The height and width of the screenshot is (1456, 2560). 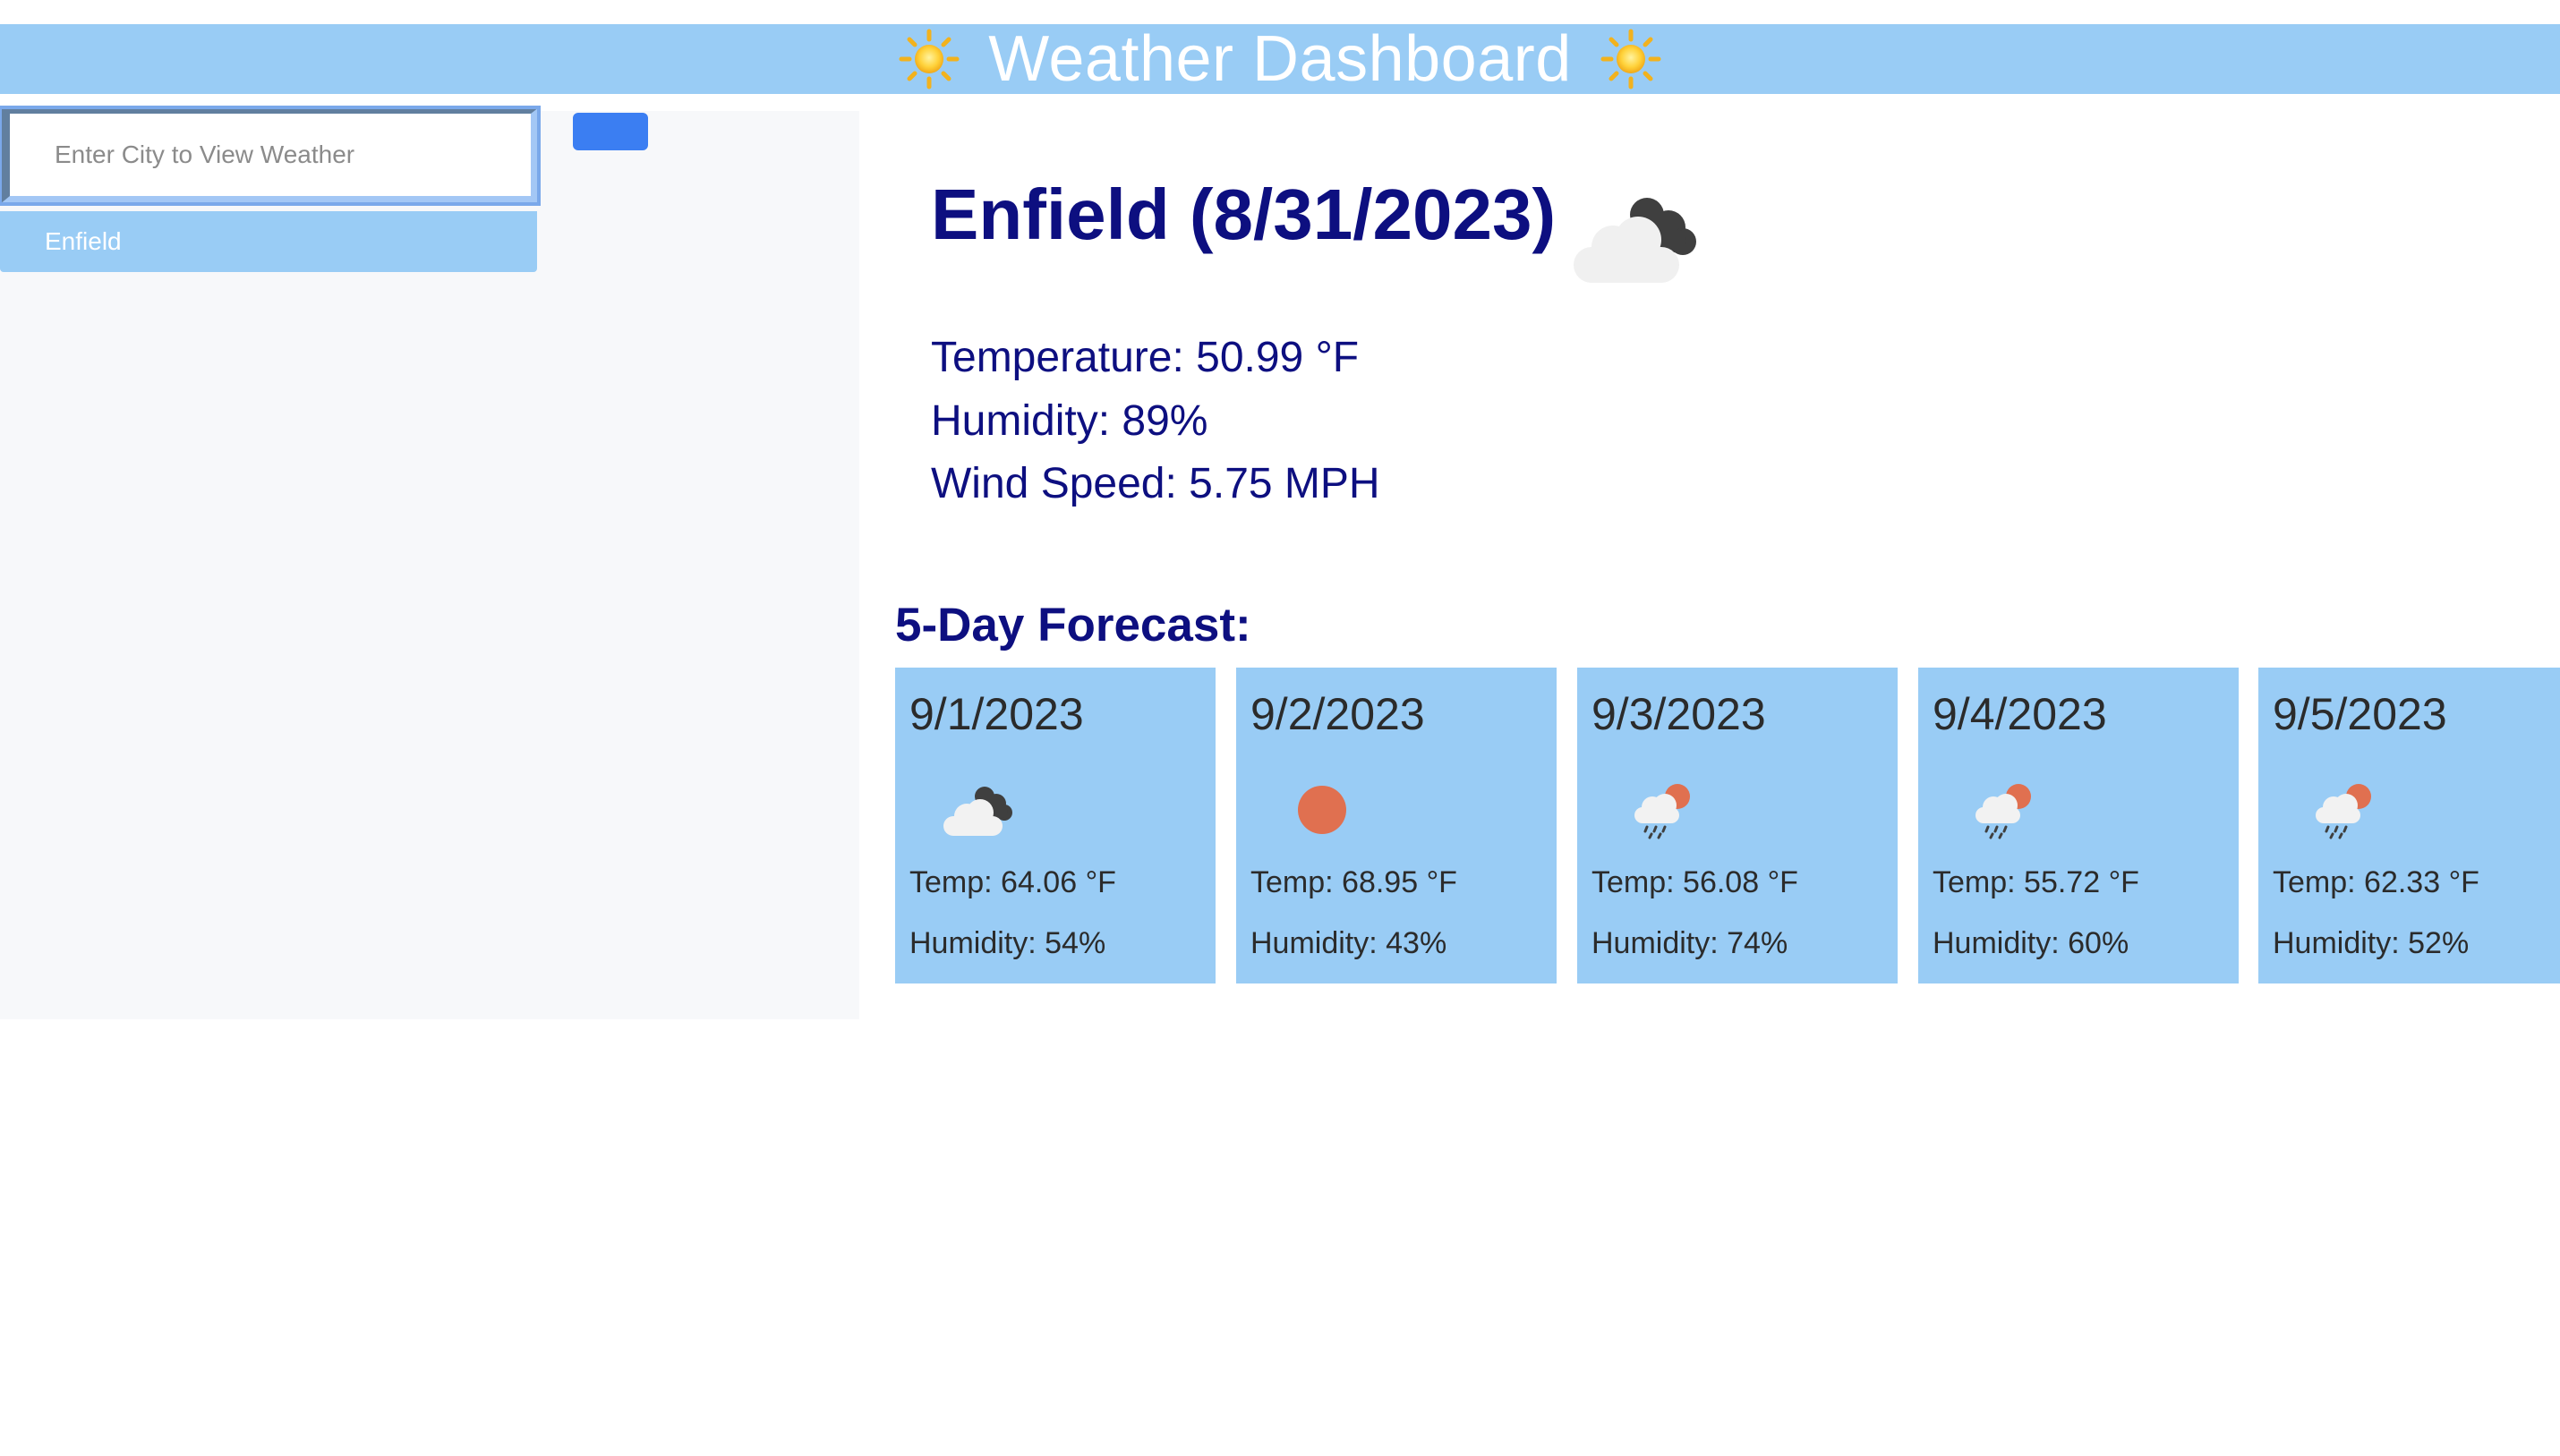 I want to click on forecast-humidity: Humidity: 43%, so click(x=1348, y=943).